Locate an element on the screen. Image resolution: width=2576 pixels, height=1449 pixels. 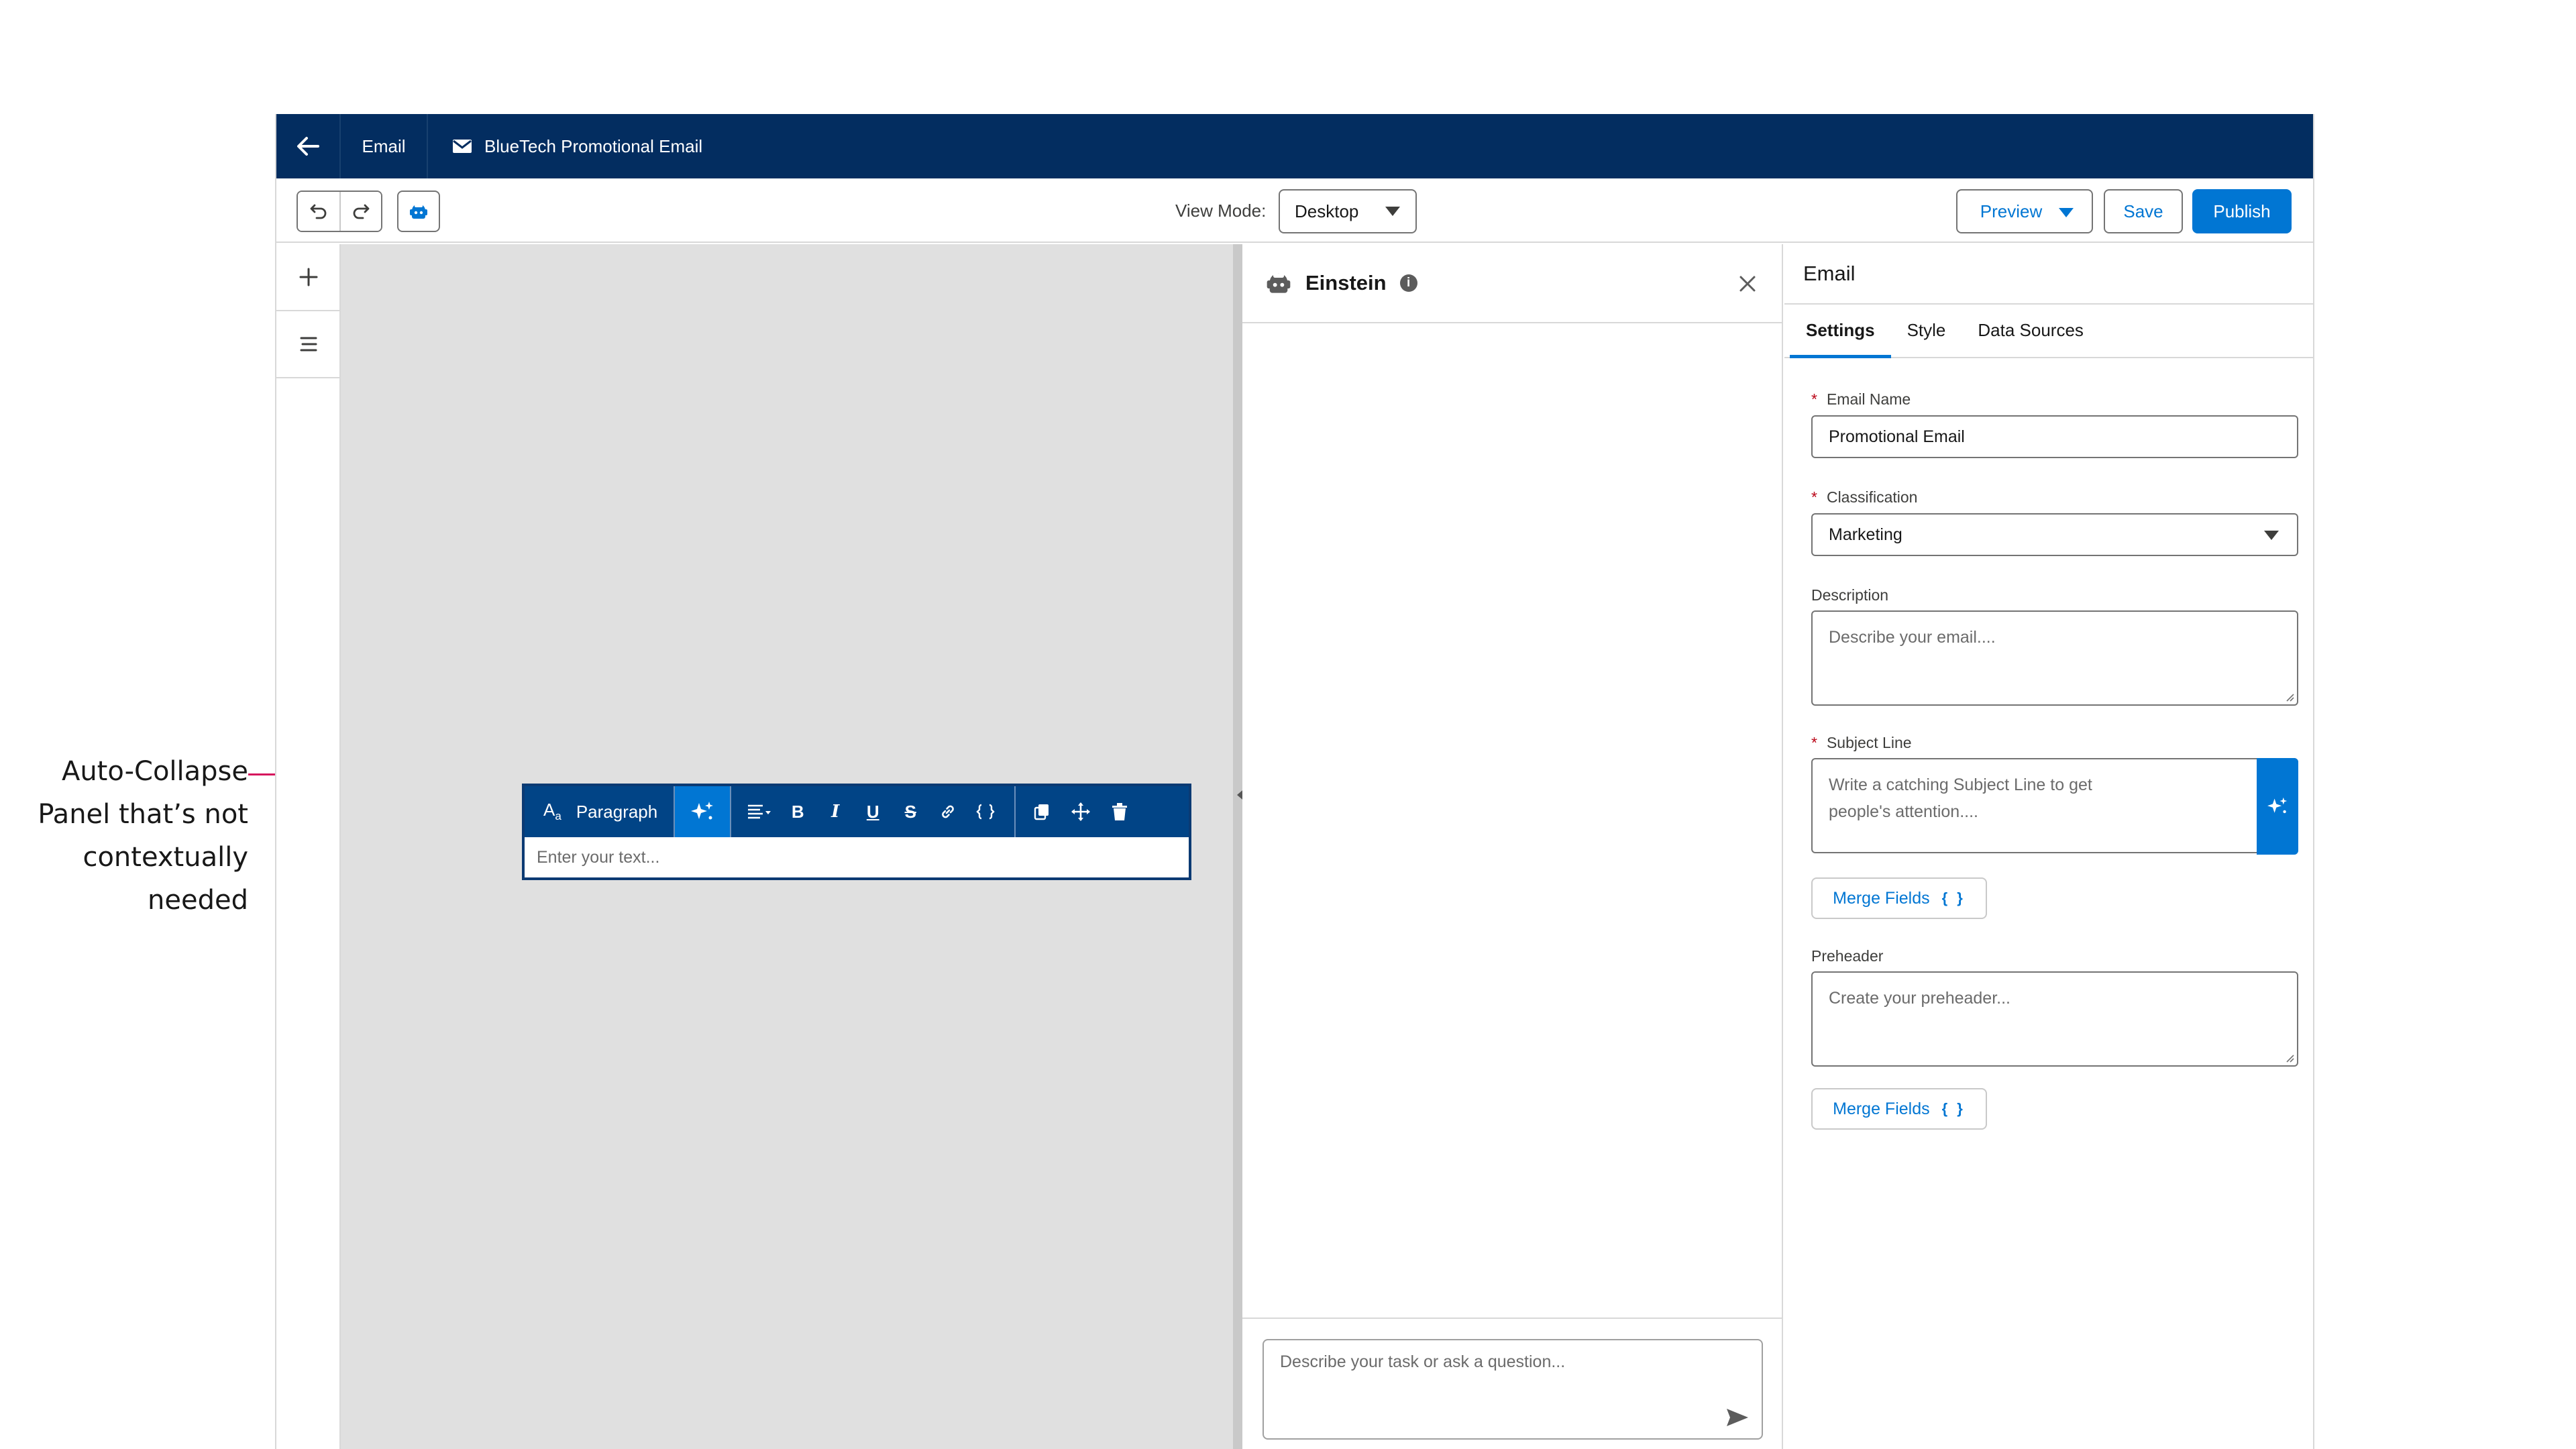
close-icon is located at coordinates (1747, 284).